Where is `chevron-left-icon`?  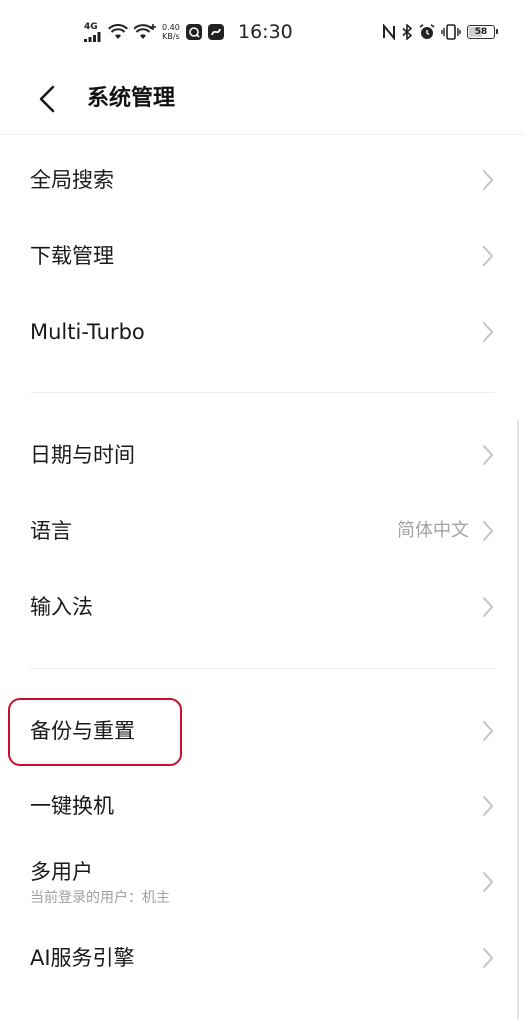 chevron-left-icon is located at coordinates (47, 99).